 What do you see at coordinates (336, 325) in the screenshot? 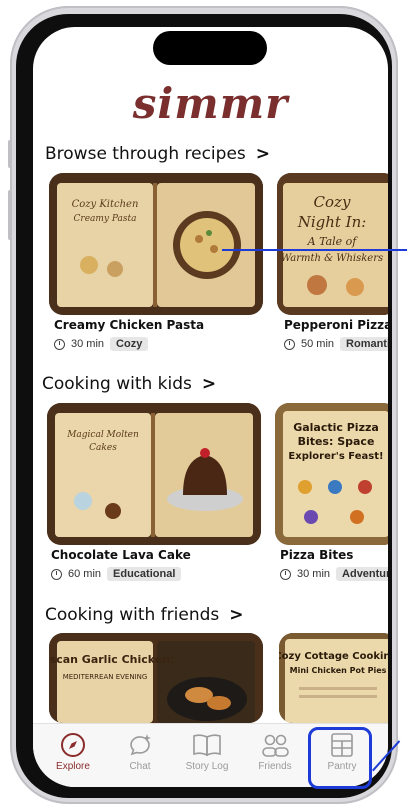
I see `recipe-card-name: Pepperoni Pizza` at bounding box center [336, 325].